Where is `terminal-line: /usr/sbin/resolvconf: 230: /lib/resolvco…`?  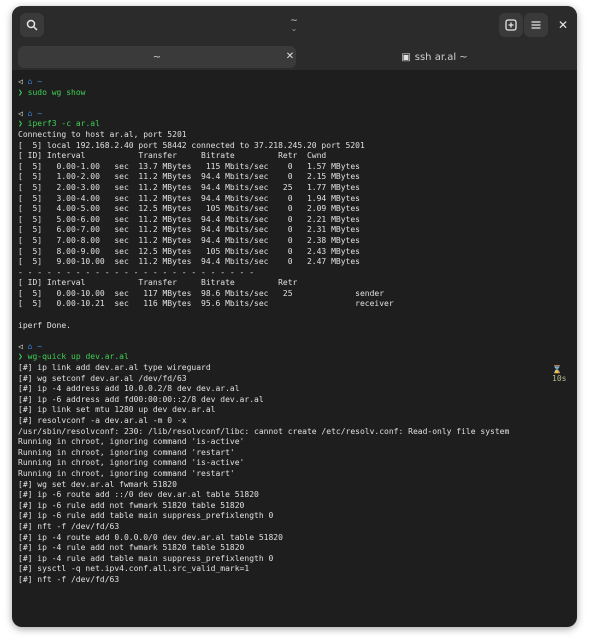 terminal-line: /usr/sbin/resolvconf: 230: /lib/resolvco… is located at coordinates (296, 432).